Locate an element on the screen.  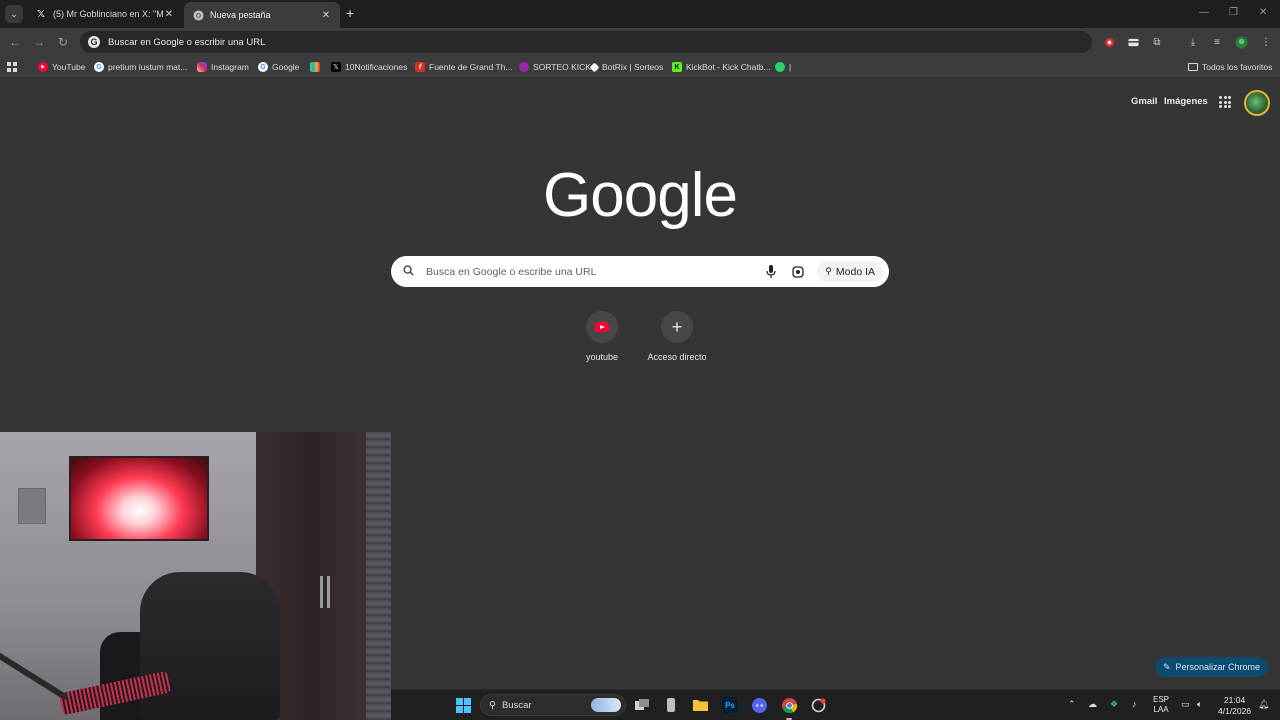
download-icon: ⤓ is located at coordinates (1193, 42).